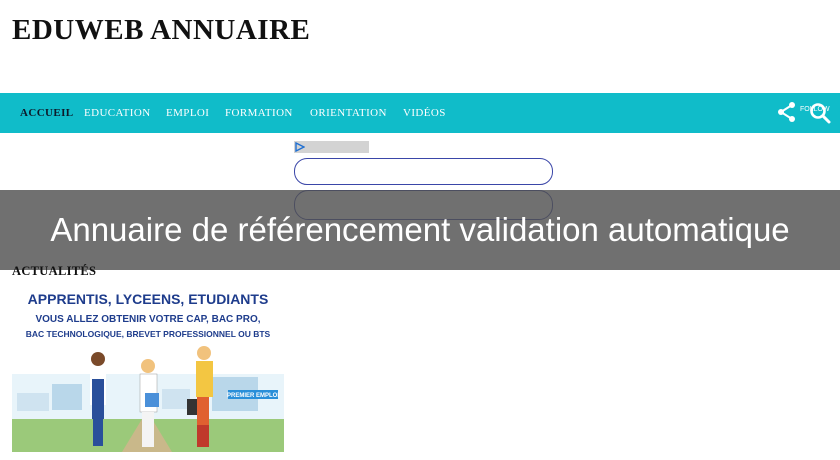 The width and height of the screenshot is (840, 460). Describe the element at coordinates (152, 400) in the screenshot. I see `person-bag` at that location.